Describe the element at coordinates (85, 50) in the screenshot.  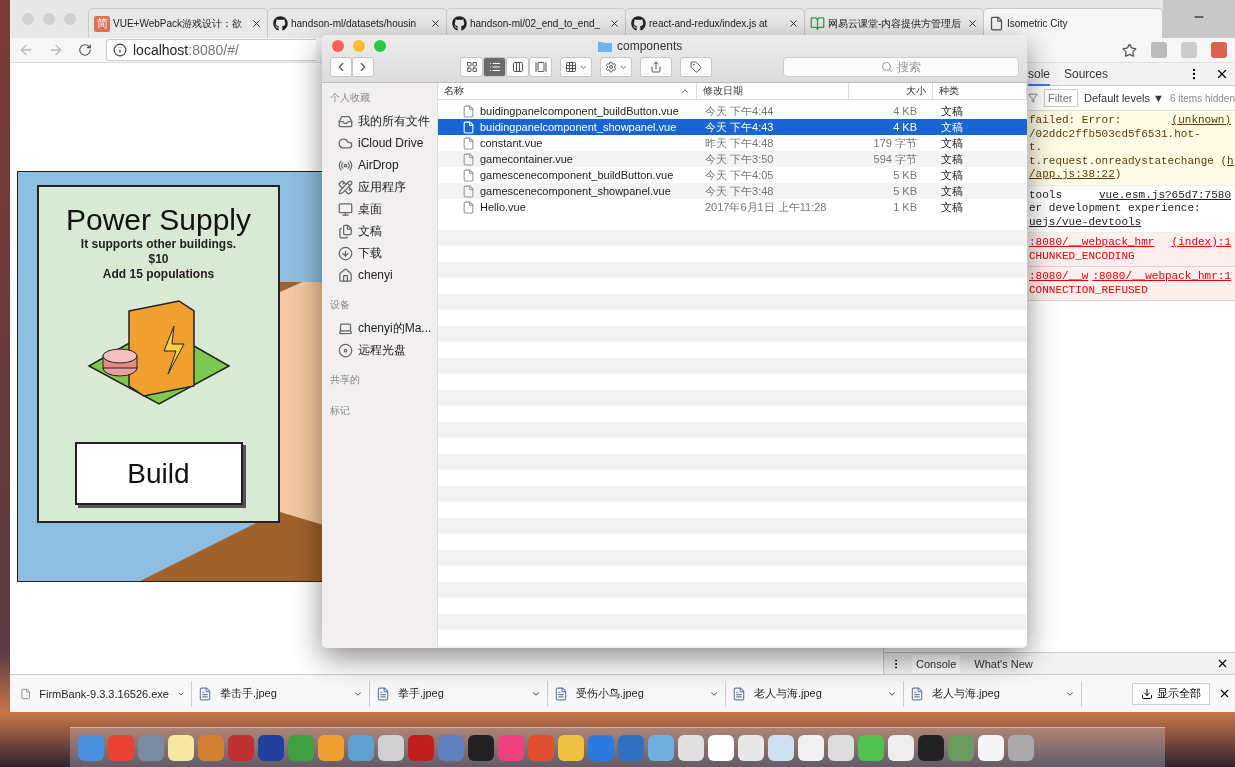
I see `reload-icon` at that location.